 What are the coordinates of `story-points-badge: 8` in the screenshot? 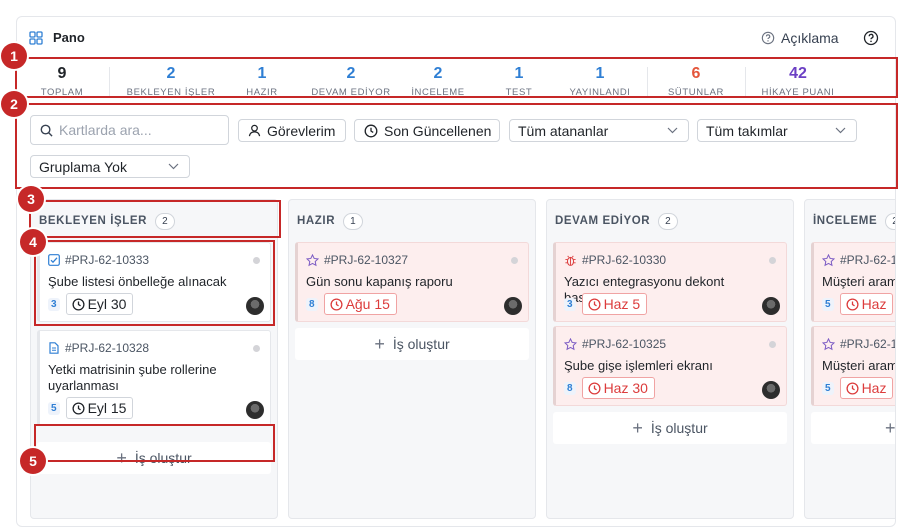 It's located at (312, 304).